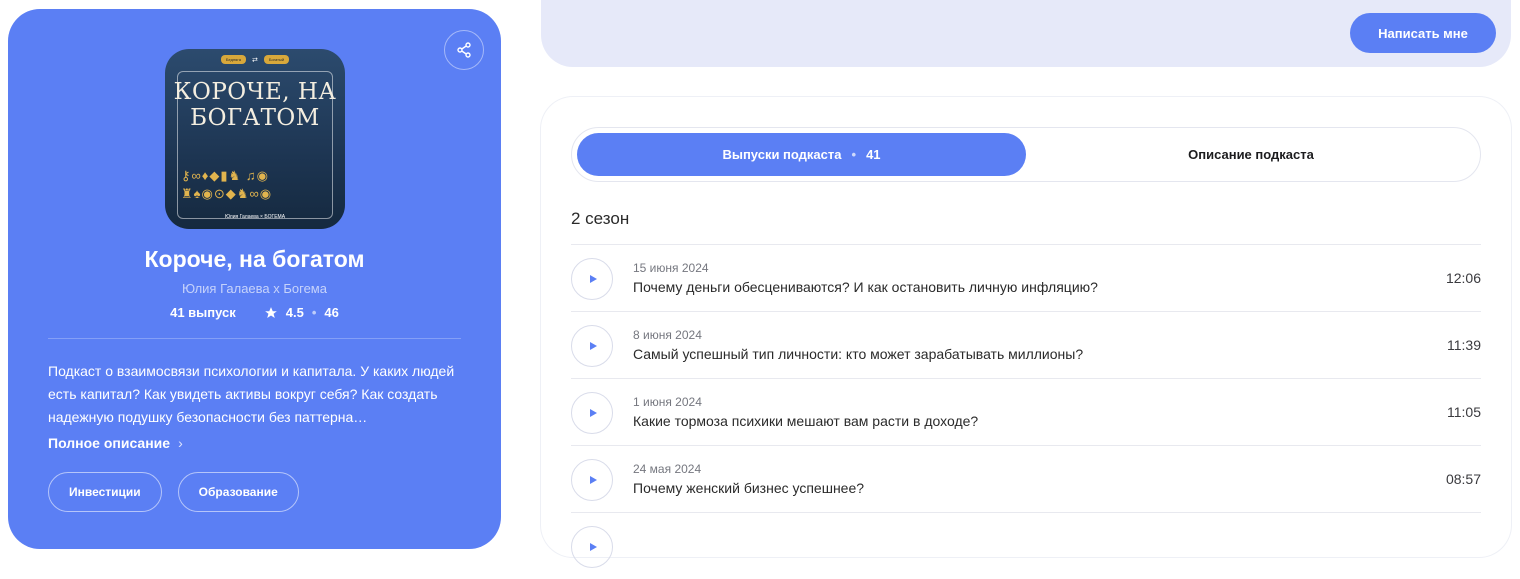  I want to click on divider, so click(254, 338).